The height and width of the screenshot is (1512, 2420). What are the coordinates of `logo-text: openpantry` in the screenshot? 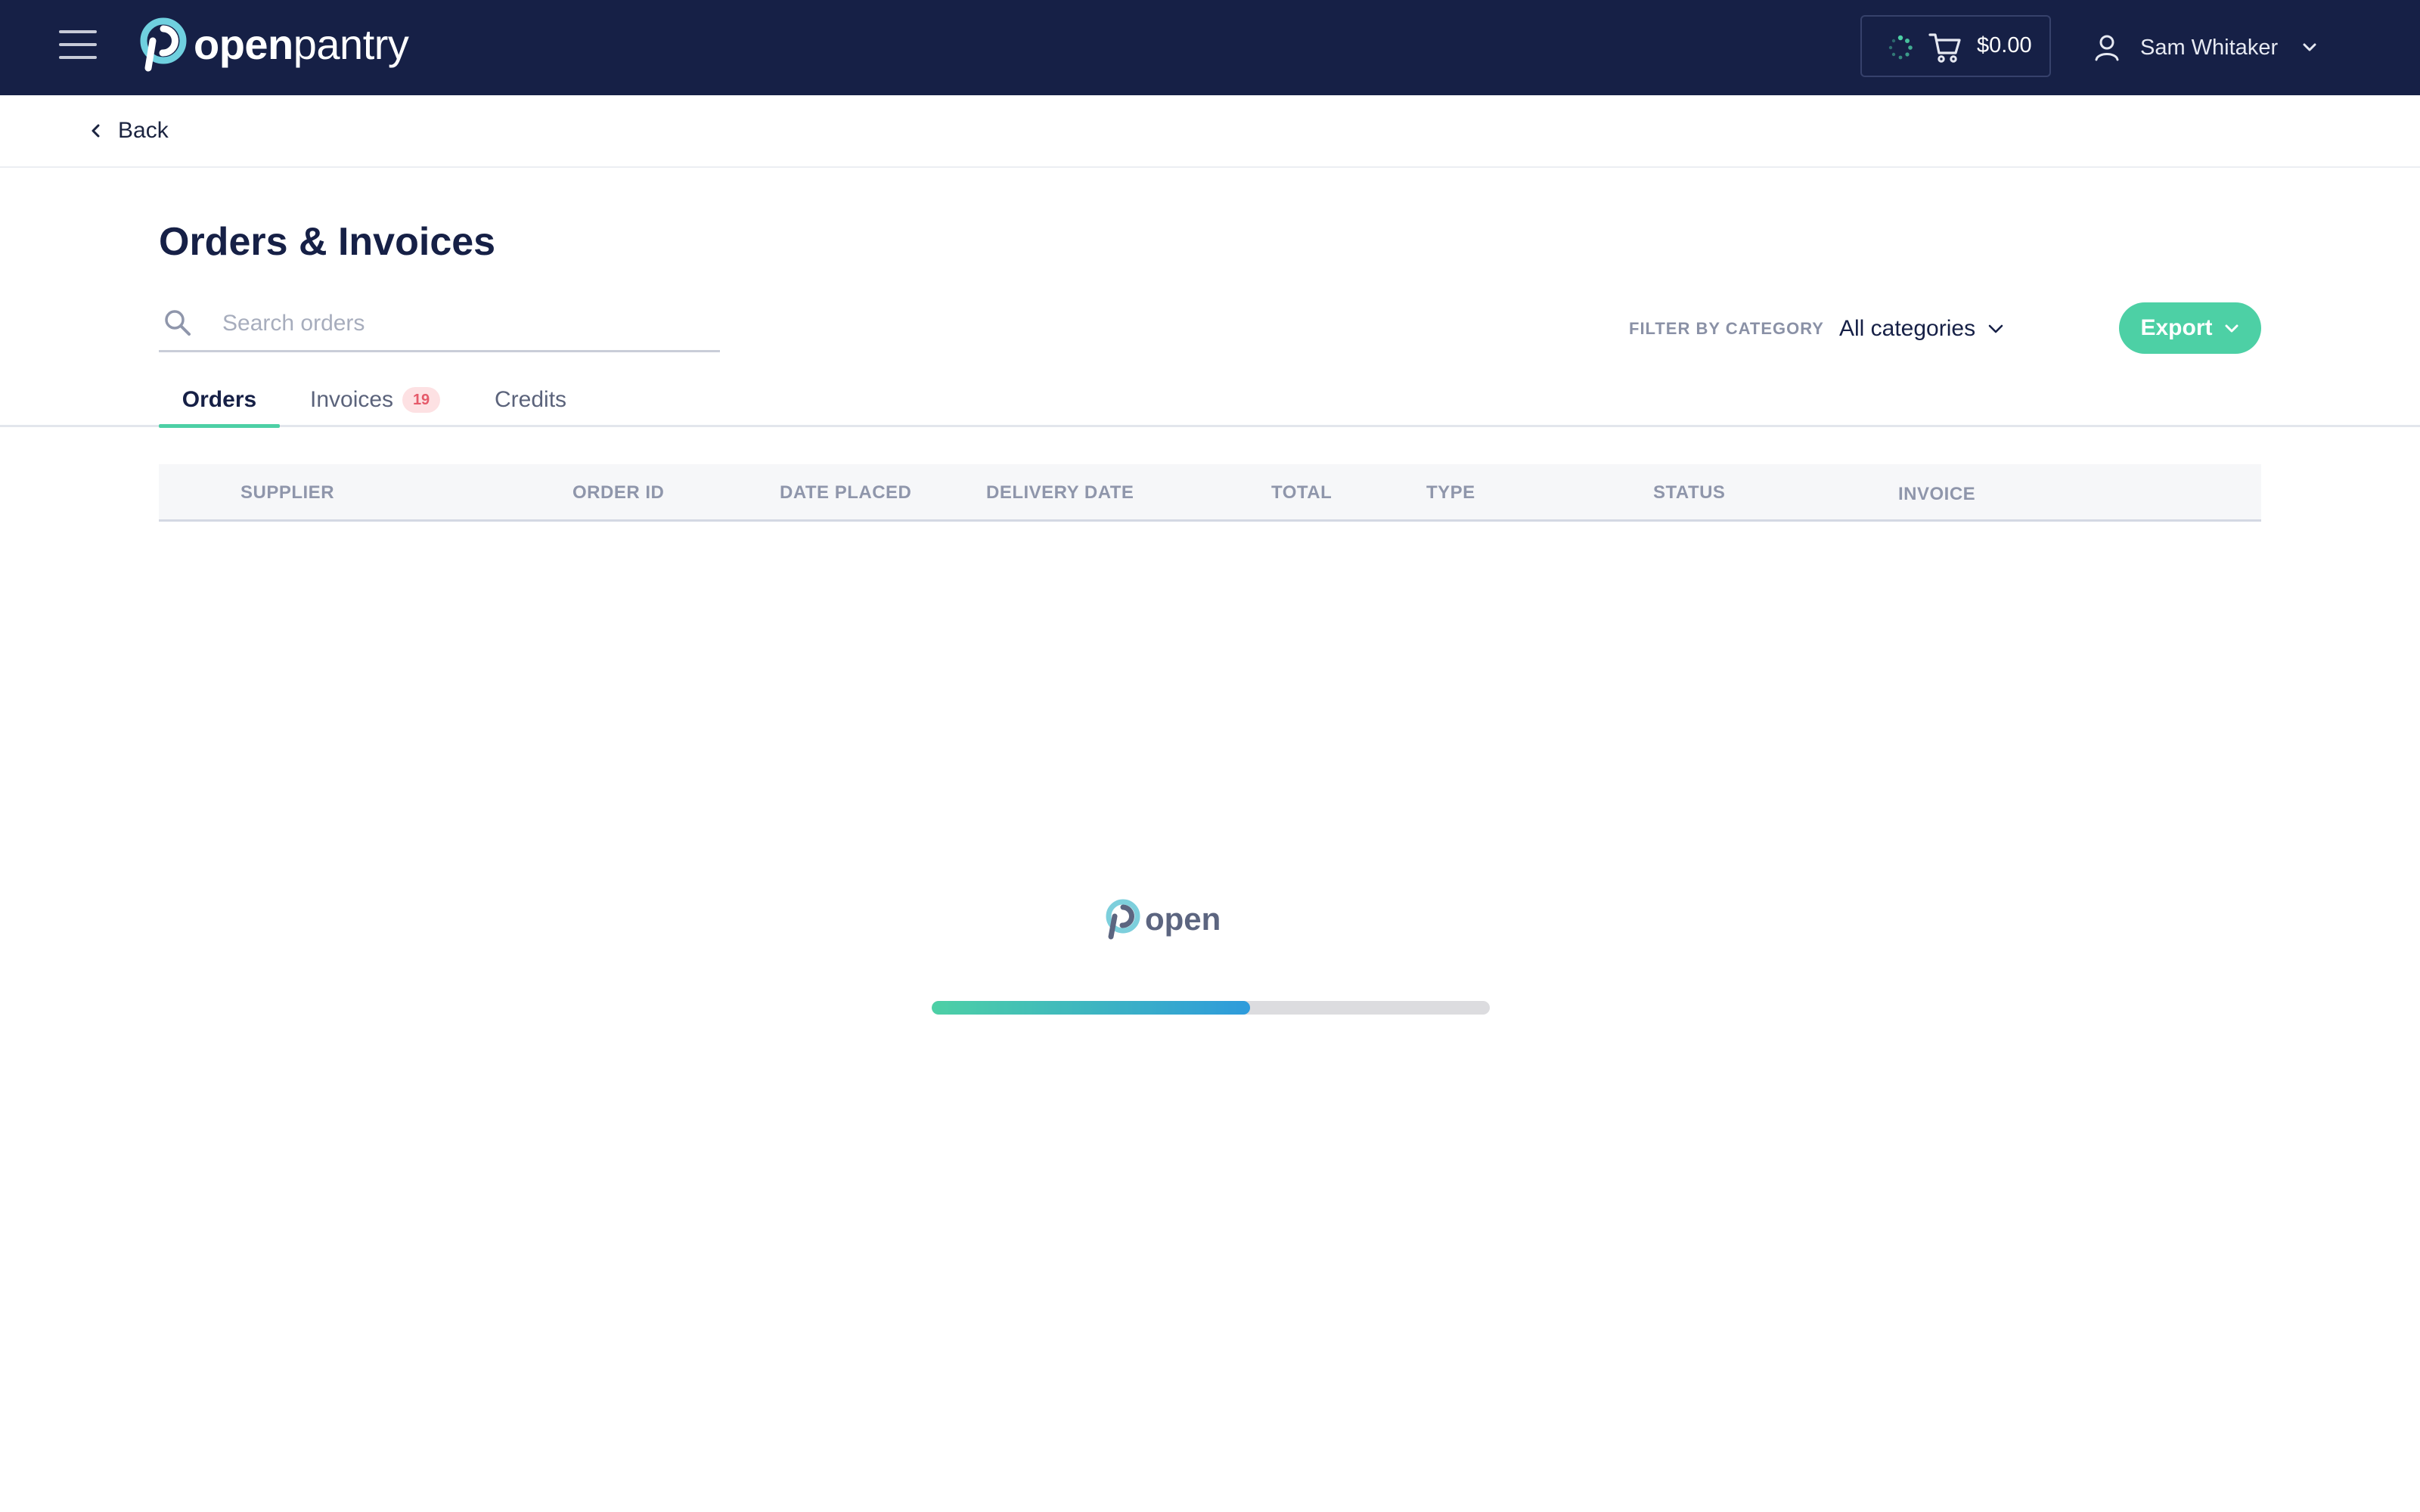 It's located at (301, 44).